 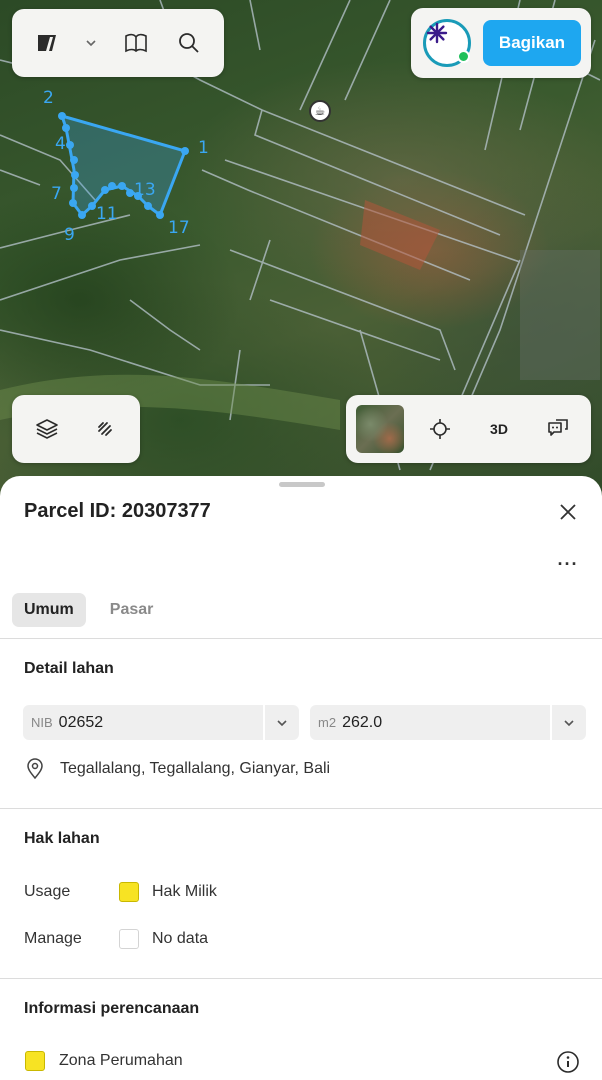 I want to click on manage-value: No data, so click(x=180, y=938).